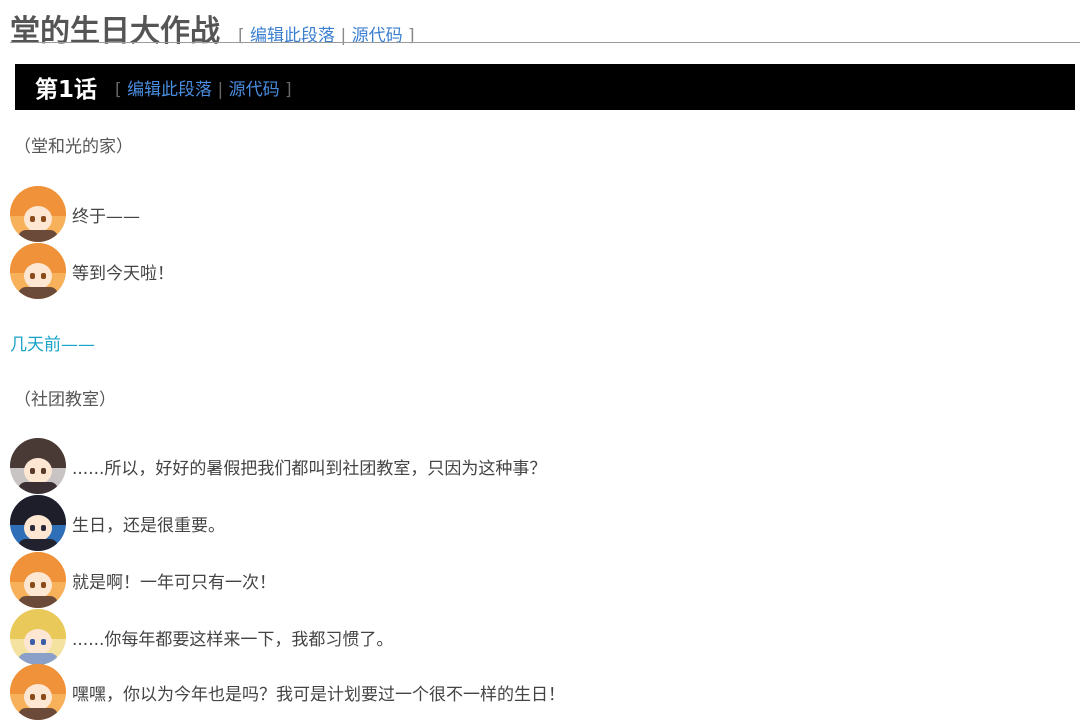 The image size is (1080, 720). Describe the element at coordinates (52, 342) in the screenshot. I see `flashback-link: 几天前——` at that location.